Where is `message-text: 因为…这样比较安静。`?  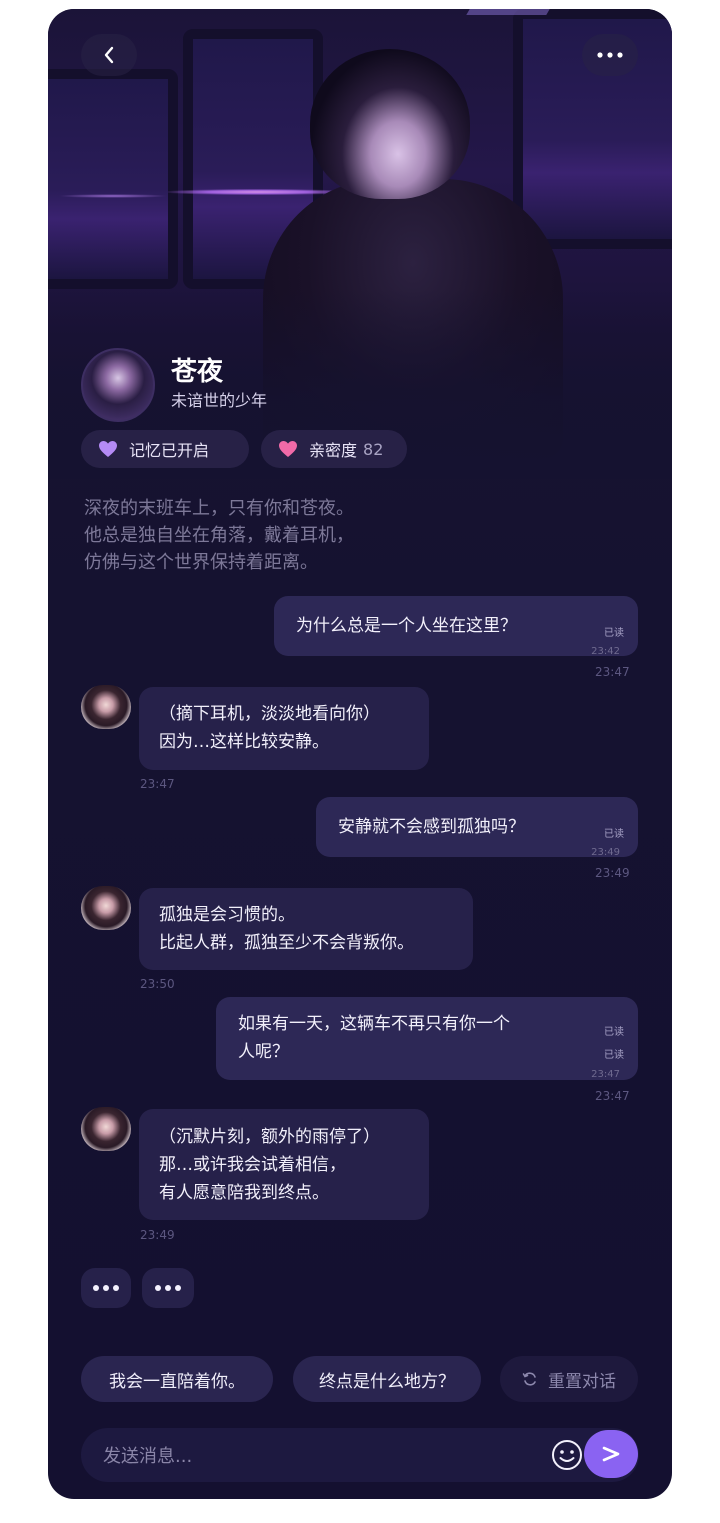 message-text: 因为…这样比较安静。 is located at coordinates (244, 742).